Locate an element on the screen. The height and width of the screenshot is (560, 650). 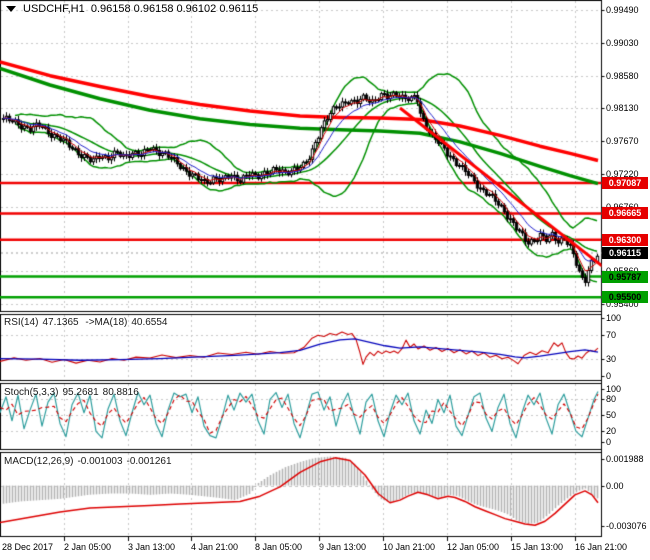
macd-value: -0.001003 is located at coordinates (100, 461).